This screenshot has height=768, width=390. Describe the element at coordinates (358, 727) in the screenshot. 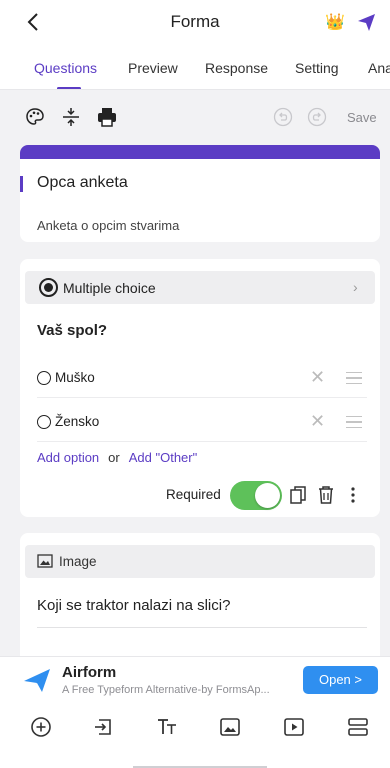

I see `section-icon` at that location.